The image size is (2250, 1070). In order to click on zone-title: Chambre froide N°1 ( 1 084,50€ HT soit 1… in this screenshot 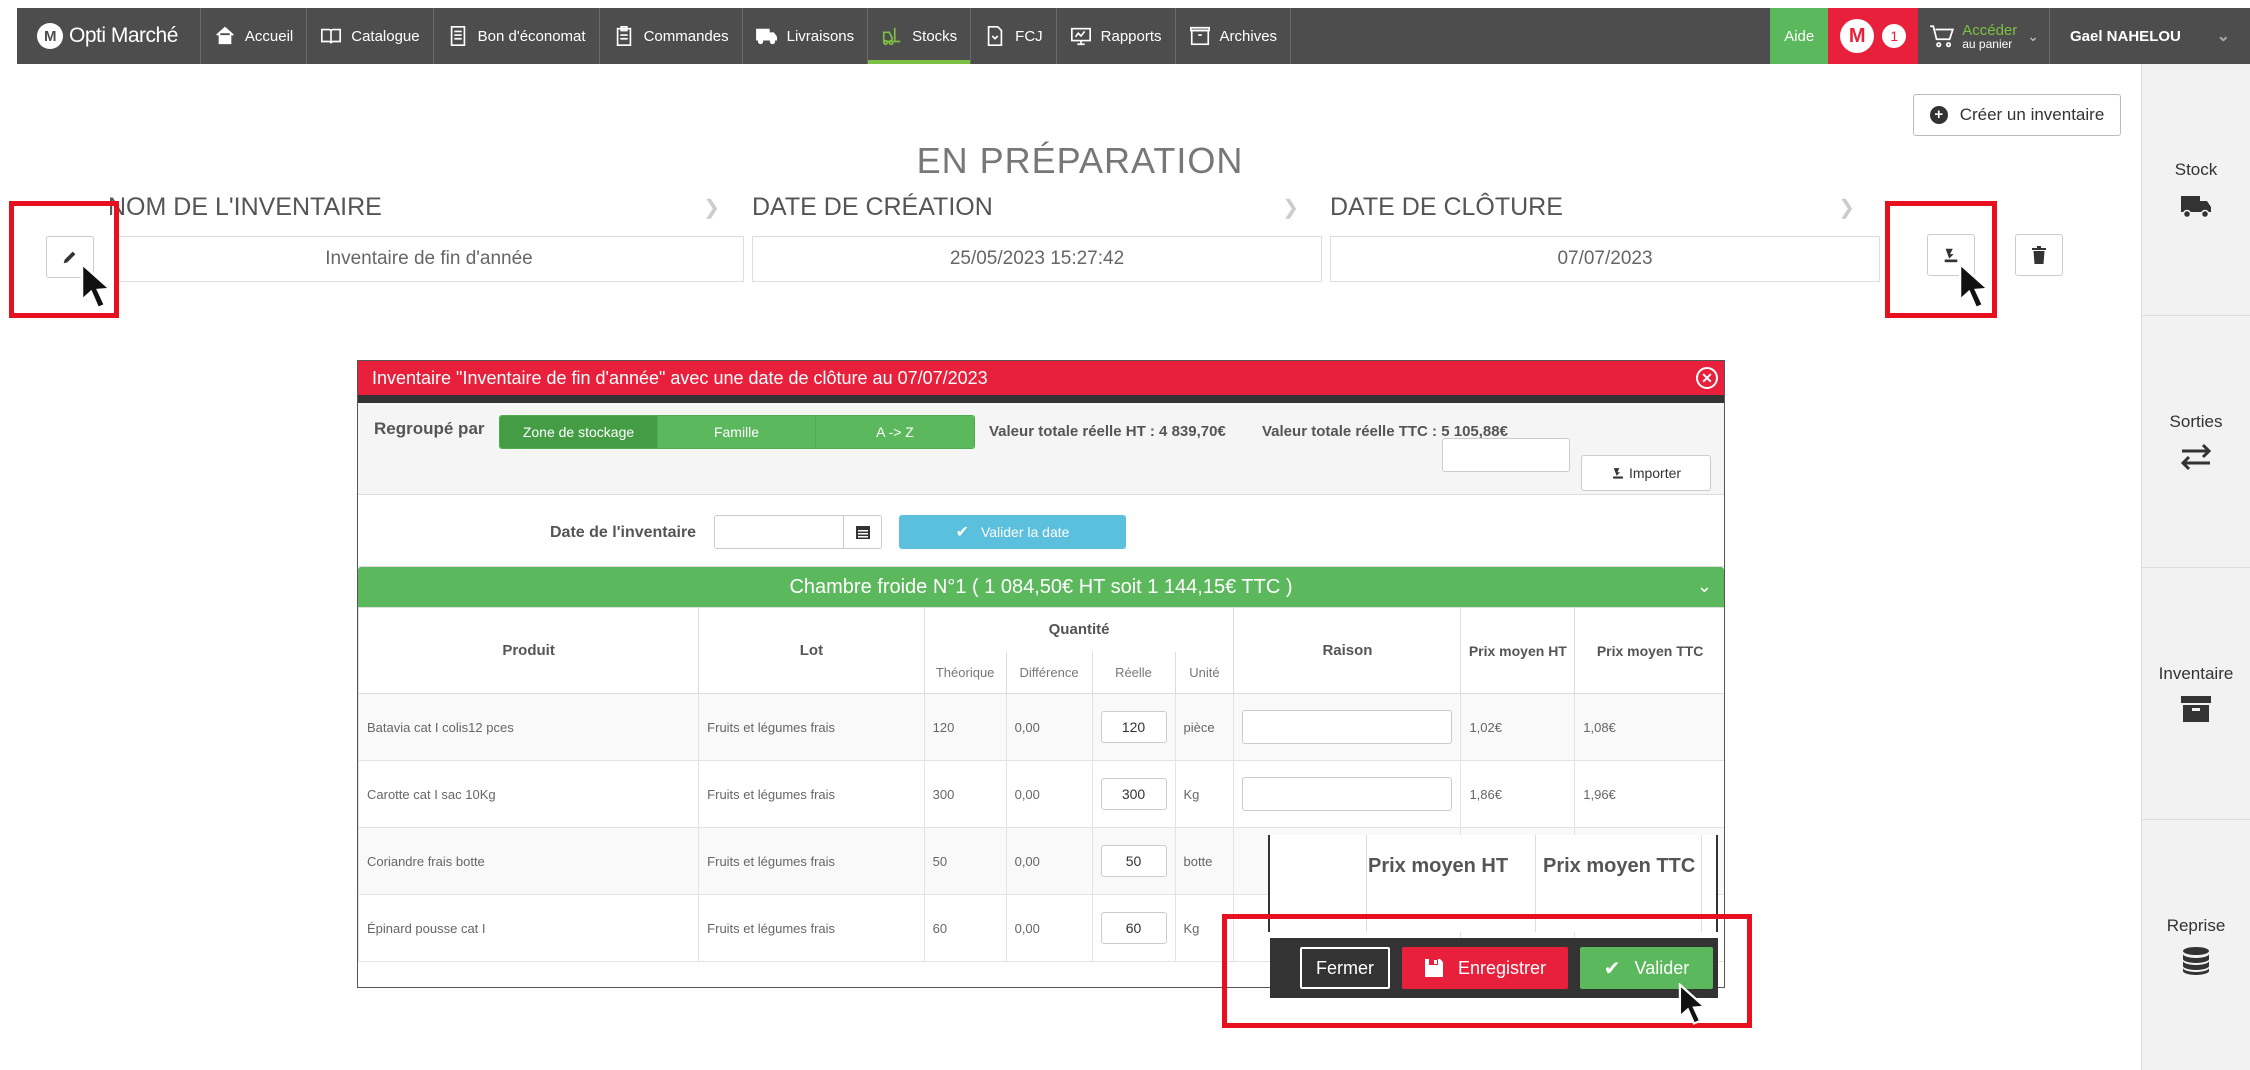, I will do `click(1041, 586)`.